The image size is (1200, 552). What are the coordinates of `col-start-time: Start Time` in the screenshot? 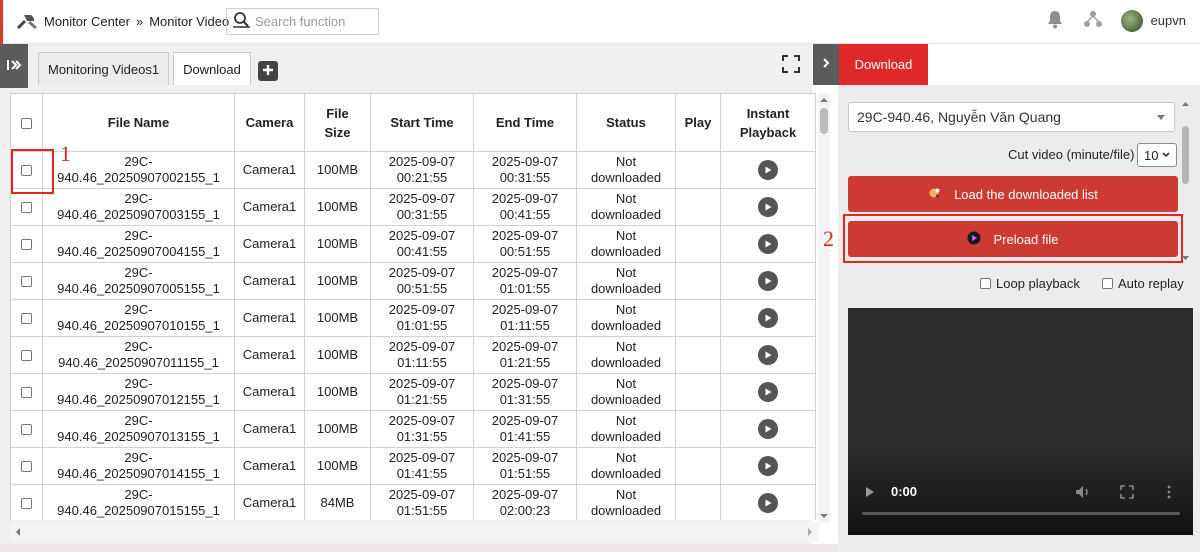 It's located at (422, 122).